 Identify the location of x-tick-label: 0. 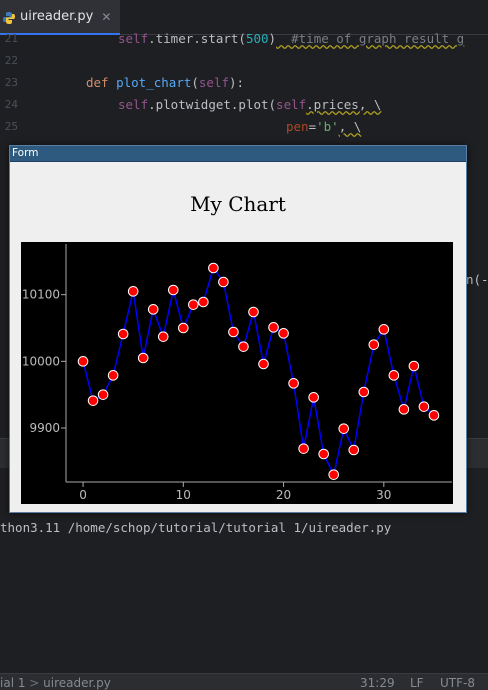
(83, 495).